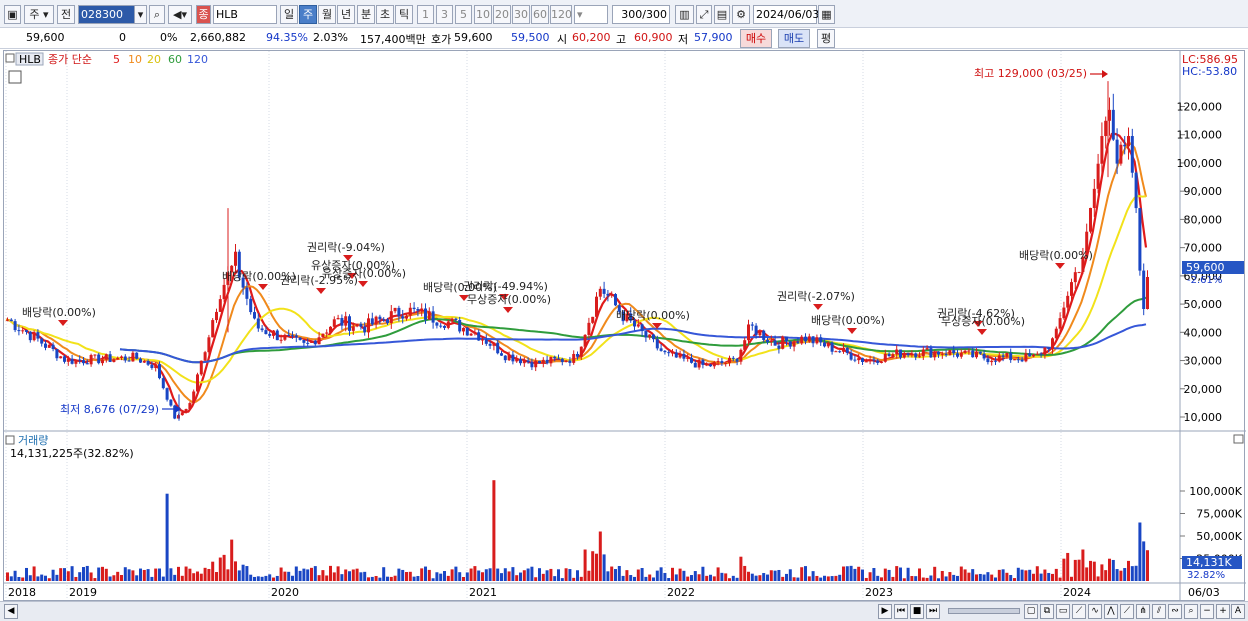 The image size is (1248, 621). Describe the element at coordinates (463, 14) in the screenshot. I see `interval-5: 5` at that location.